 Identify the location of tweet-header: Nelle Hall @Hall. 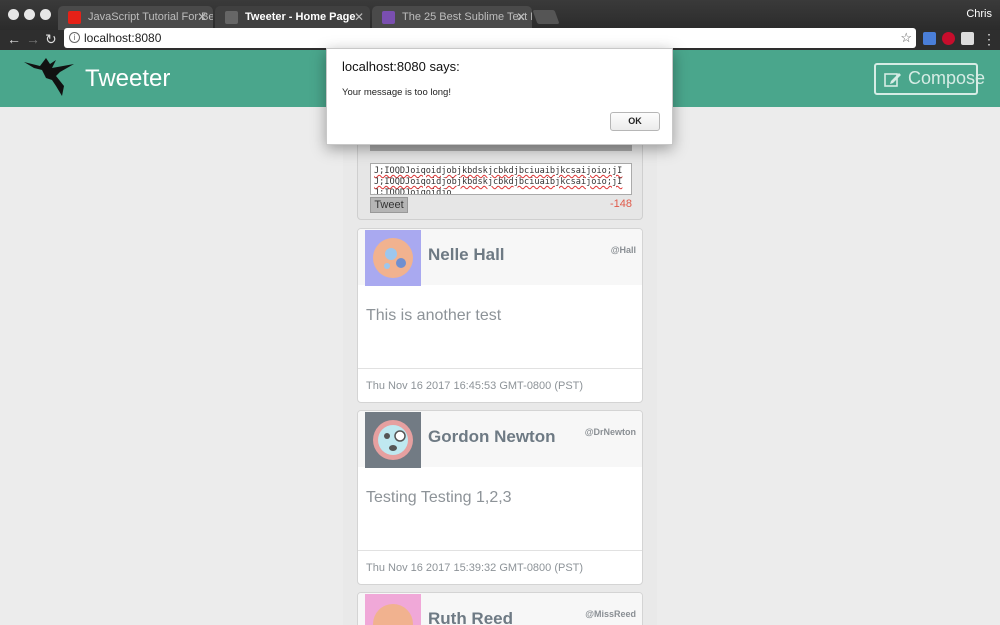
(500, 257).